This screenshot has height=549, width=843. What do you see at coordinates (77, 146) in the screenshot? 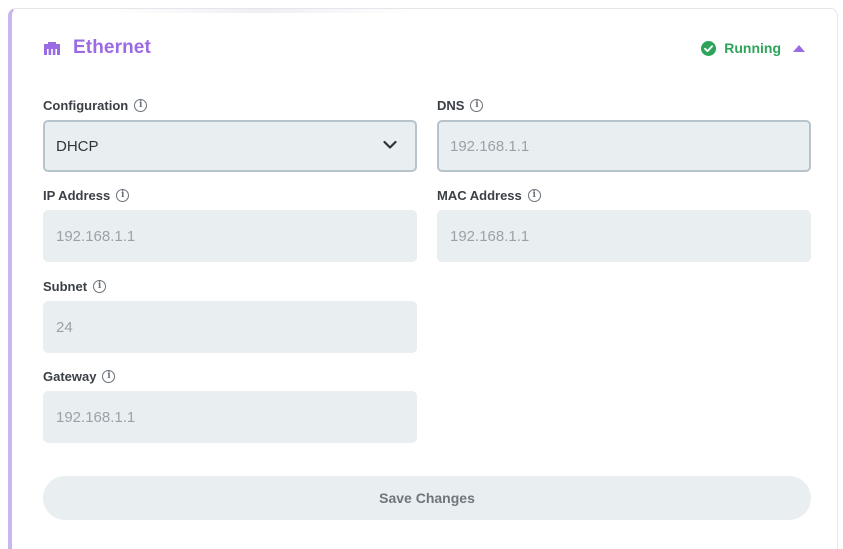
I see `configuration-value: DHCP` at bounding box center [77, 146].